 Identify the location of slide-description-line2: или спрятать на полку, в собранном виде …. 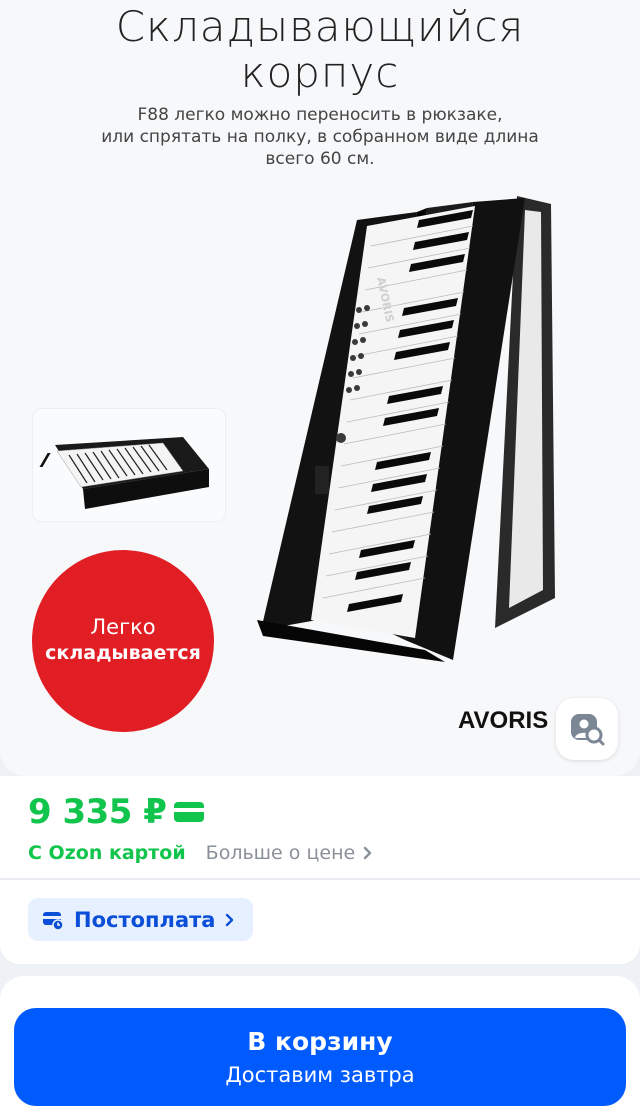
(320, 137).